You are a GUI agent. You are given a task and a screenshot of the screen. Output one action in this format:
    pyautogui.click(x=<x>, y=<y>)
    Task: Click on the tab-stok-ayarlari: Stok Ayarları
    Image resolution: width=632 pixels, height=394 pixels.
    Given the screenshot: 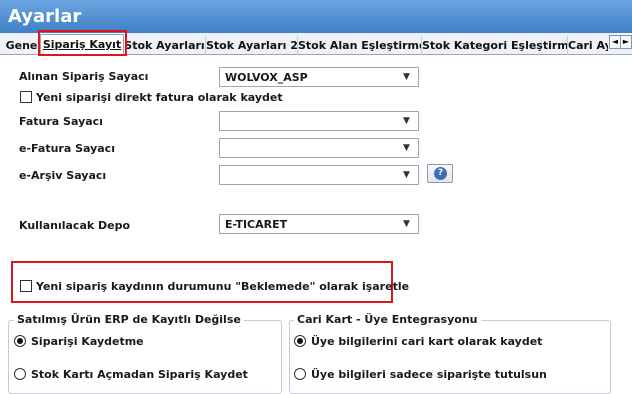 What is the action you would take?
    pyautogui.click(x=165, y=45)
    